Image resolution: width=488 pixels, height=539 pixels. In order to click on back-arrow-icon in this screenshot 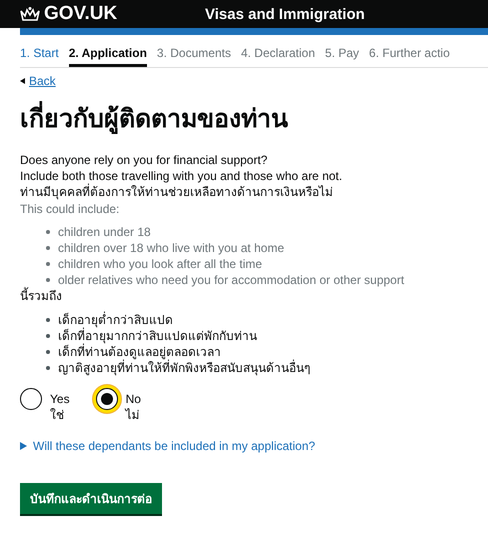, I will do `click(22, 81)`.